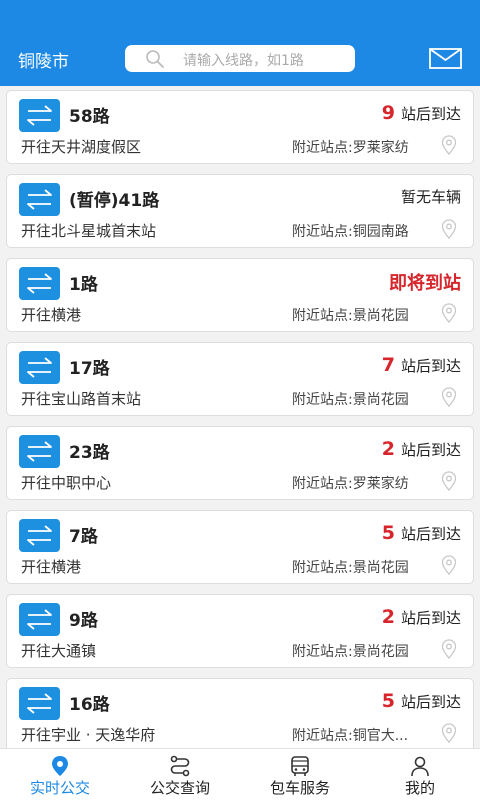 The width and height of the screenshot is (480, 800). I want to click on route-name: 16路, so click(89, 705).